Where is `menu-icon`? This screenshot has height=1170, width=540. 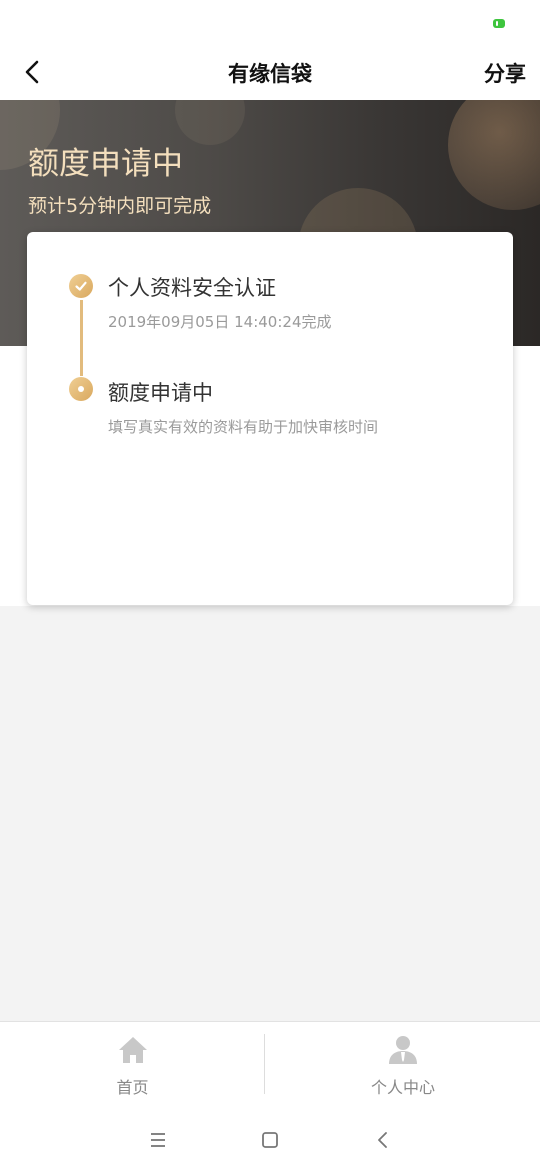 menu-icon is located at coordinates (158, 1140).